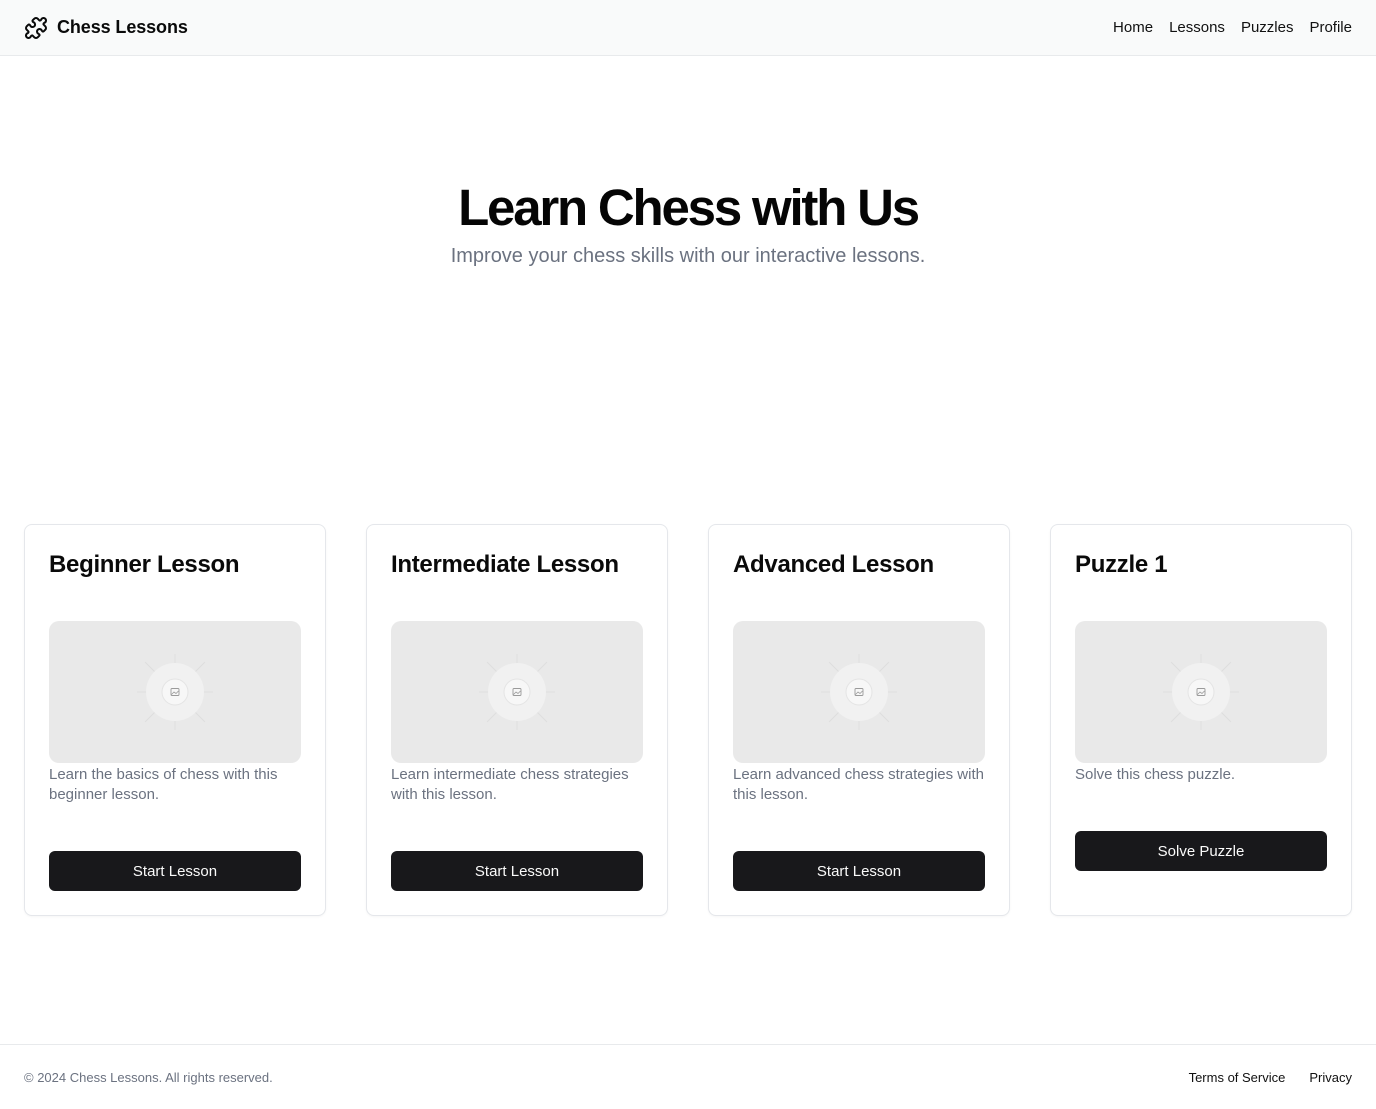  I want to click on nav-lessons-link: Lessons, so click(1197, 27).